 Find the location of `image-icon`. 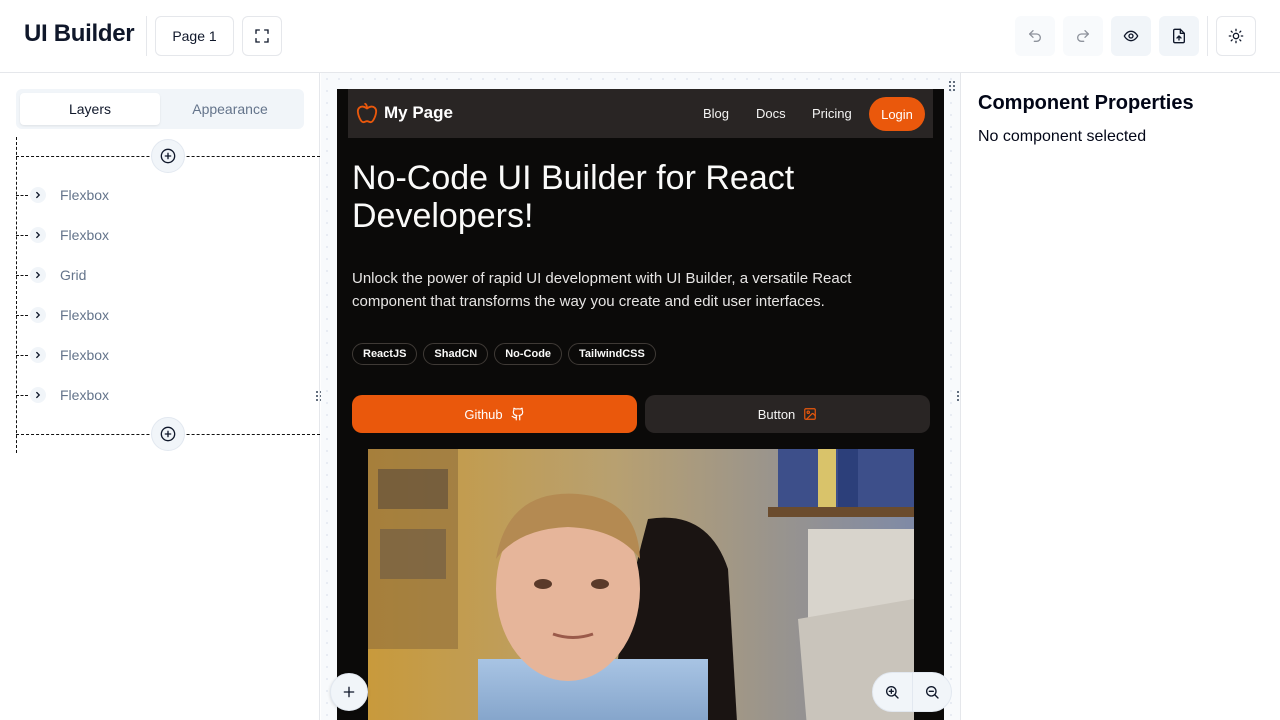

image-icon is located at coordinates (810, 414).